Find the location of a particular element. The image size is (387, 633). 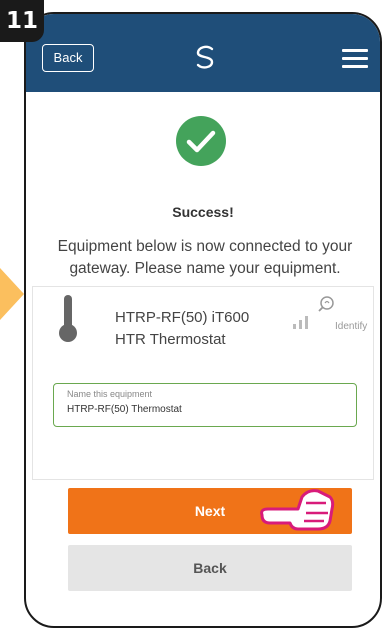

thermometer-icon is located at coordinates (68, 318).